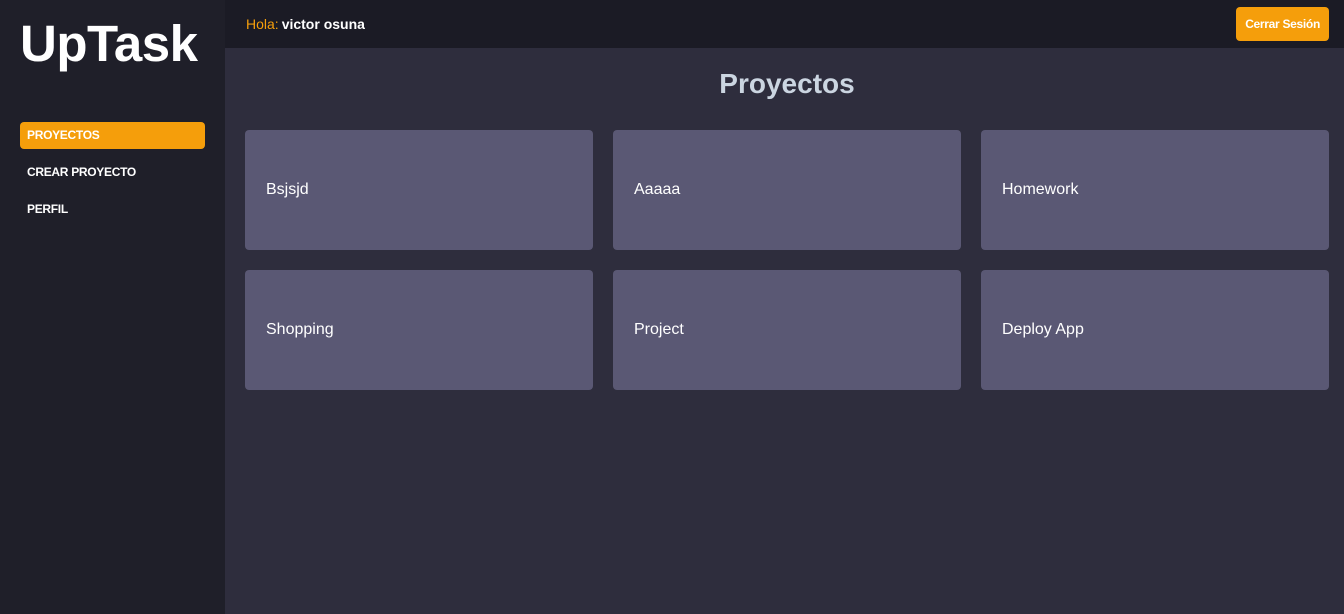  Describe the element at coordinates (262, 24) in the screenshot. I see `greeting-label: Hola:` at that location.